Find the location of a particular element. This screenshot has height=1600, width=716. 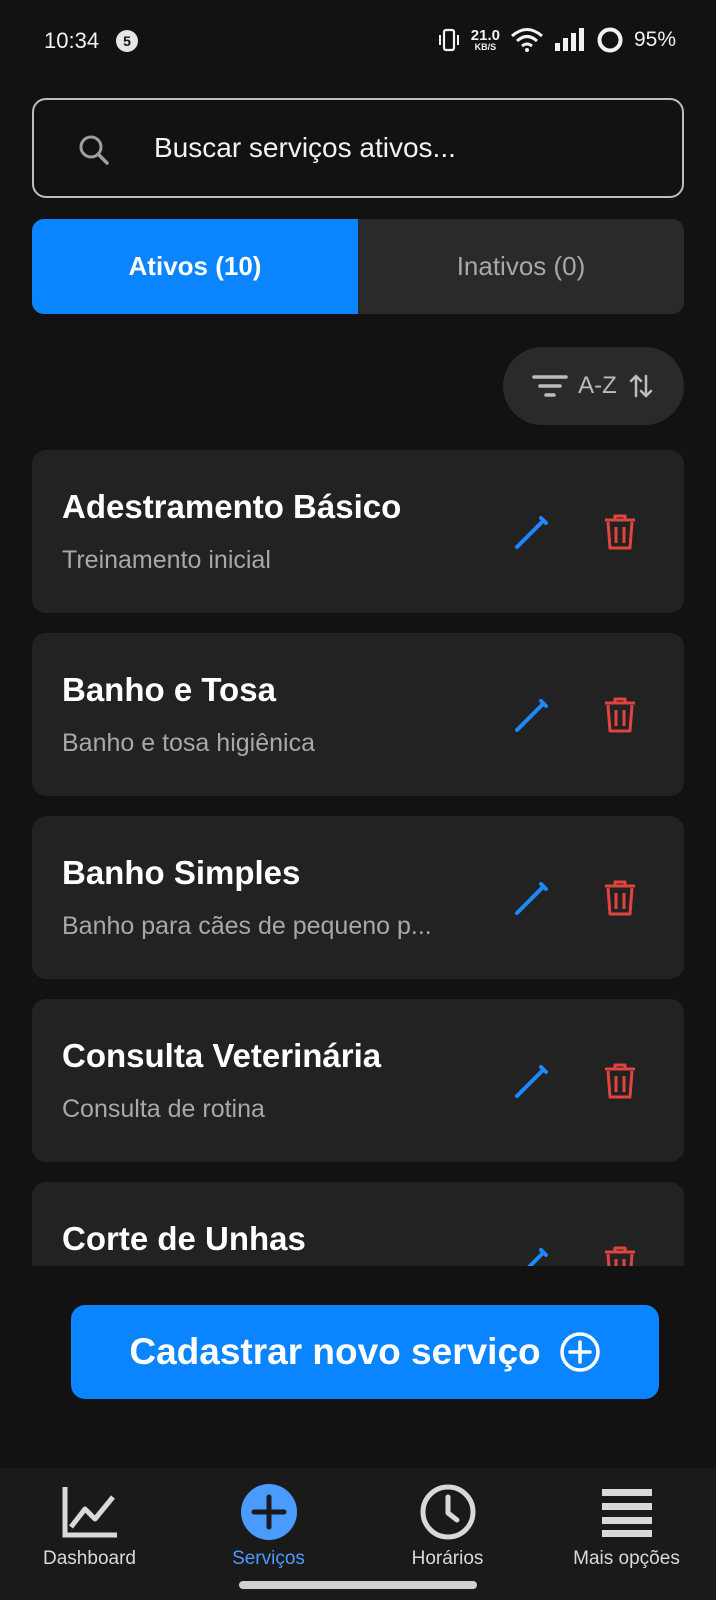

service-title: Banho e Tosa is located at coordinates (169, 689).